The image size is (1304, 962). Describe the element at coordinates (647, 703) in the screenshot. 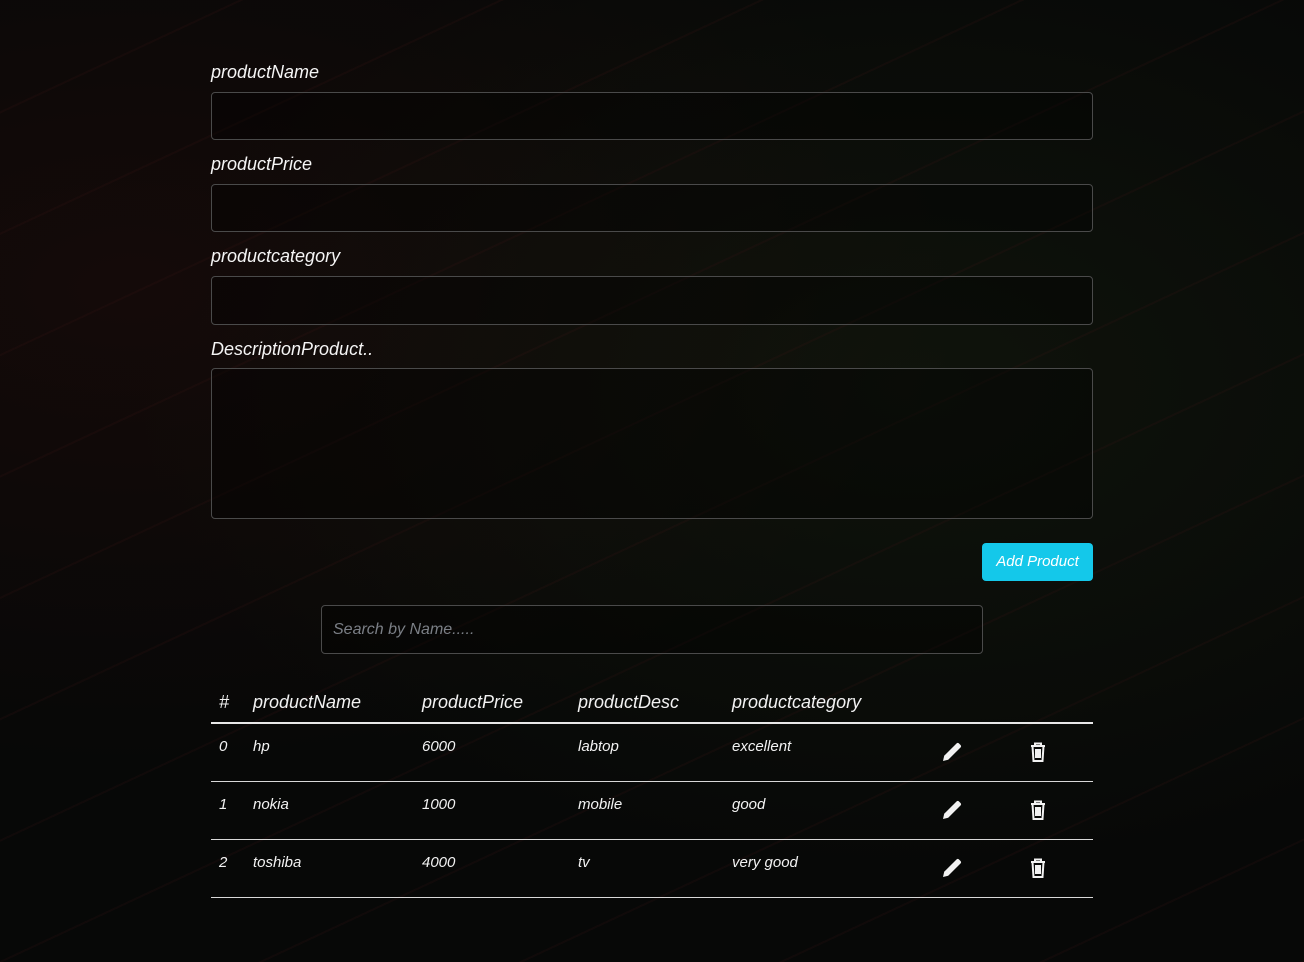

I see `header-product-desc: productDesc` at that location.